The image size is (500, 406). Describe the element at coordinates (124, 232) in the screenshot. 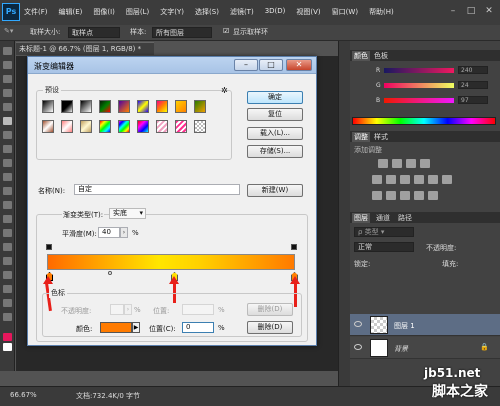

I see `smoothness-stepper: ›` at that location.